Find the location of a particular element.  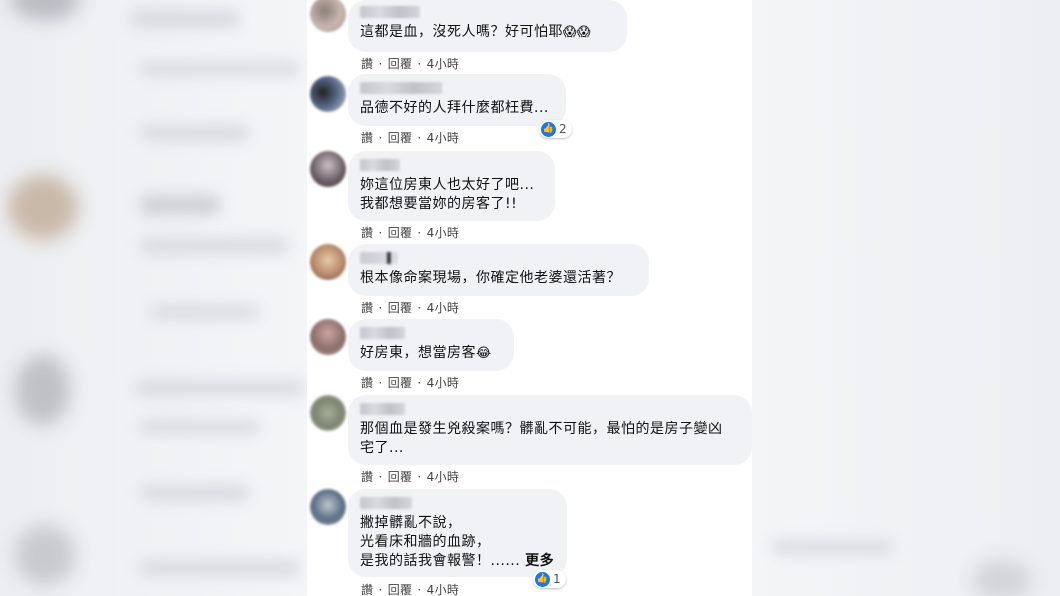

reaction-count: 👍 1 is located at coordinates (549, 579).